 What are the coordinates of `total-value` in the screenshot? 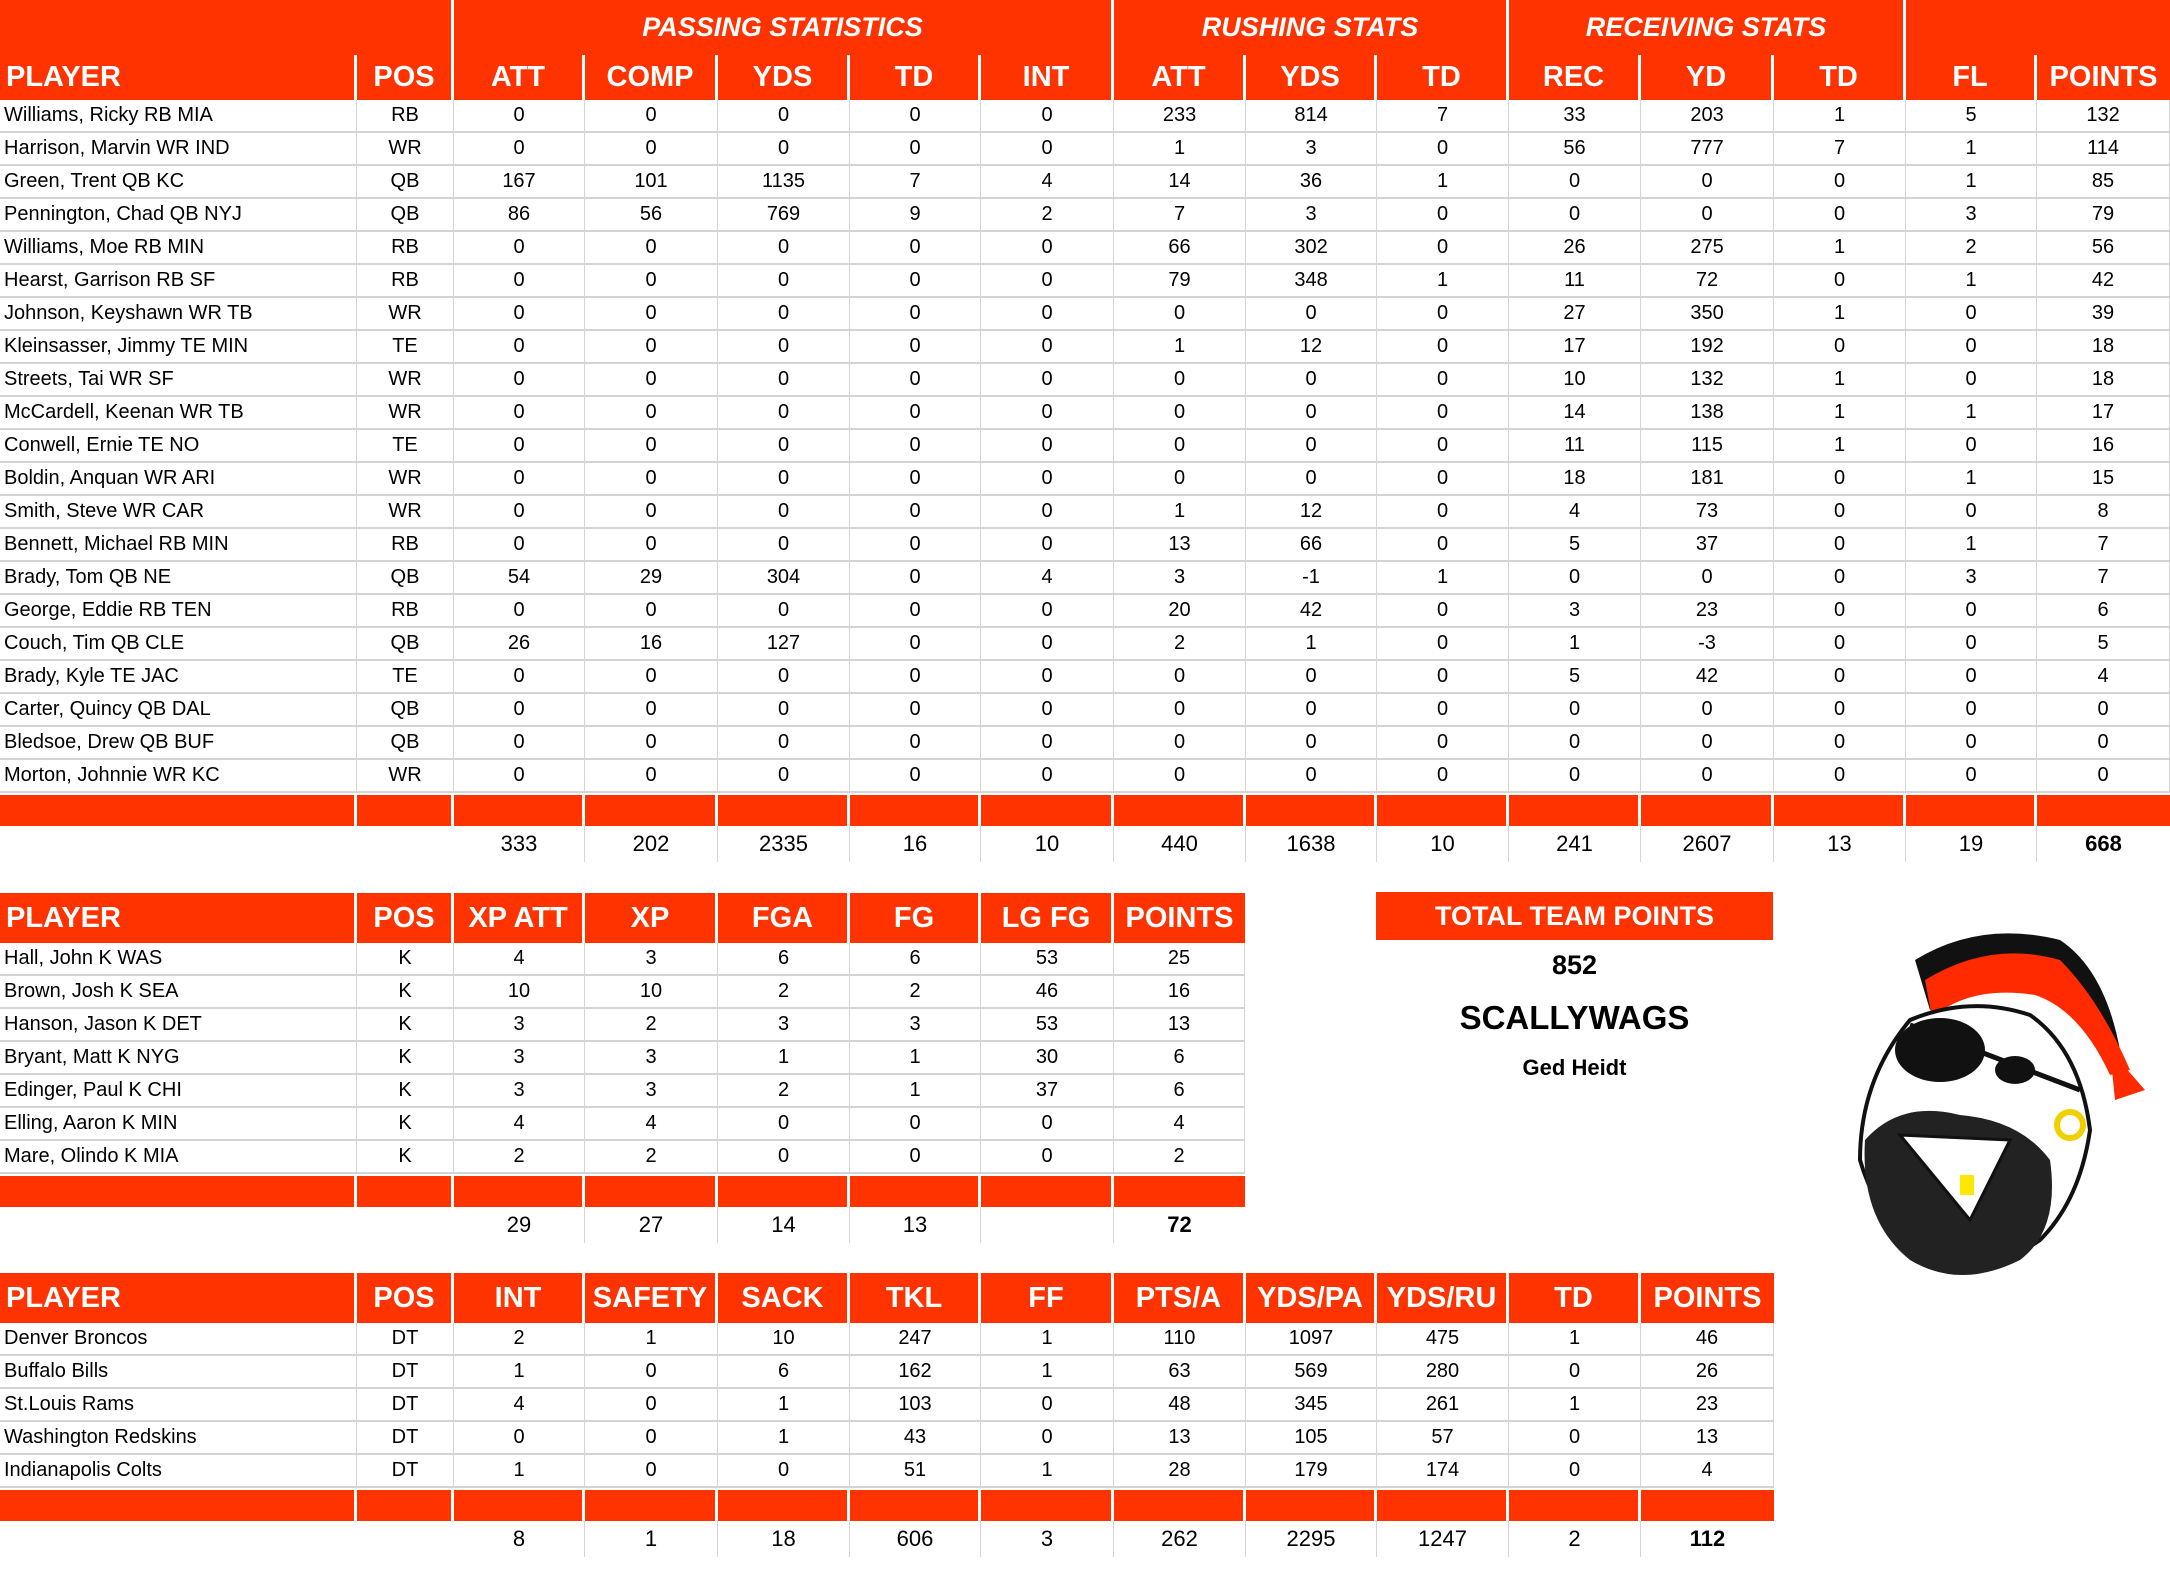 It's located at (178, 844).